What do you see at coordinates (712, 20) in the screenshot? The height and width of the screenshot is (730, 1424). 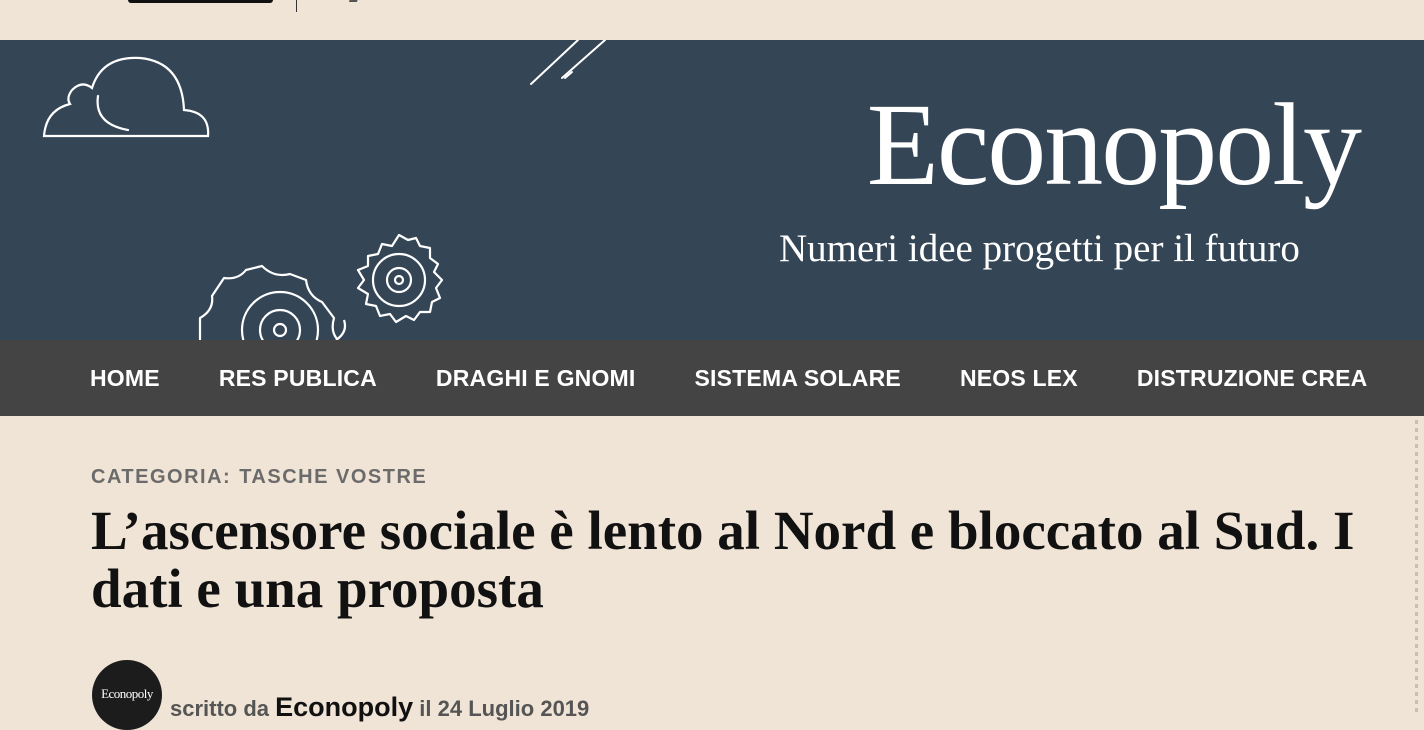 I see `site-topbar` at bounding box center [712, 20].